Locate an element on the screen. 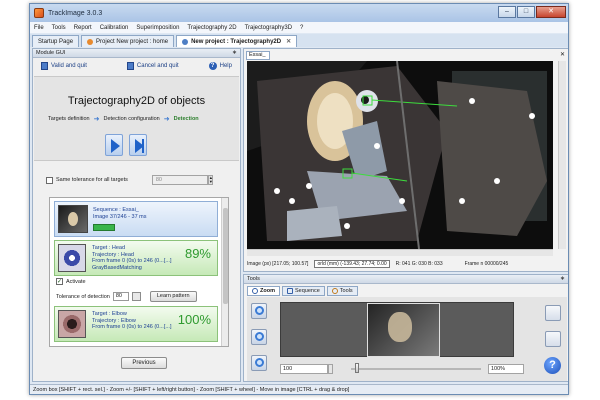  zoom-slider-handle is located at coordinates (357, 368).